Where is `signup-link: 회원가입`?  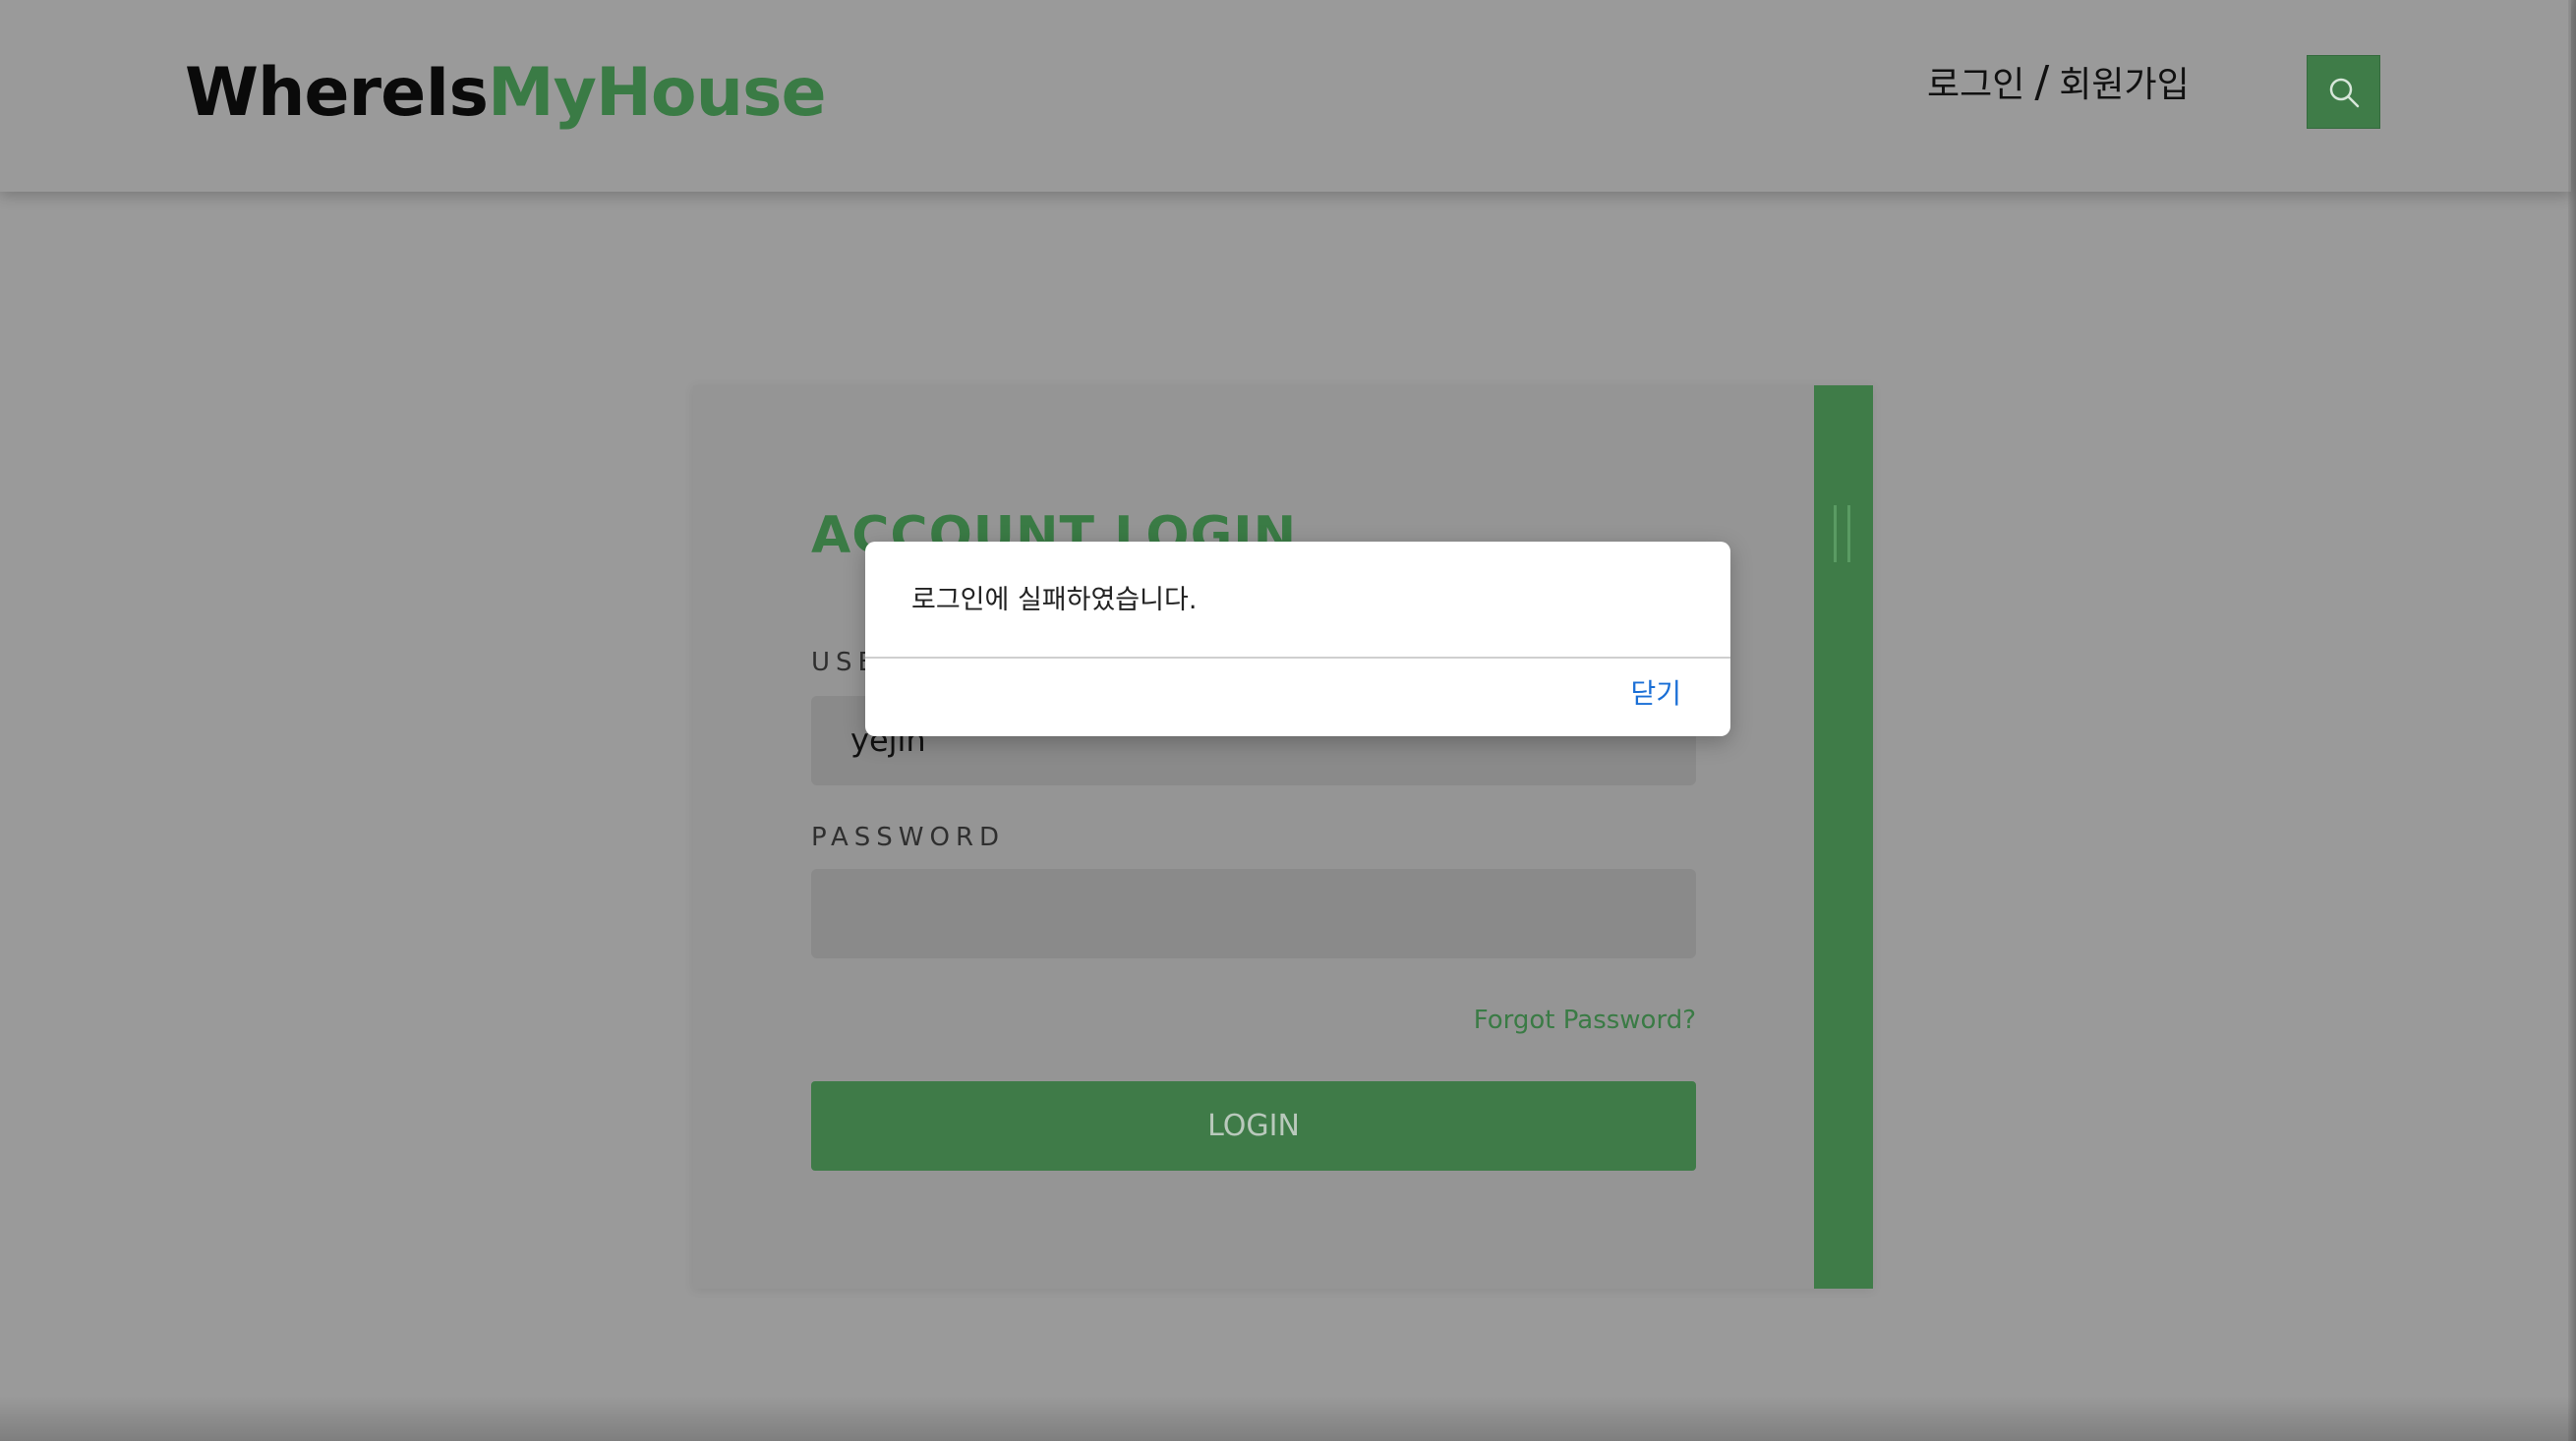 signup-link: 회원가입 is located at coordinates (2124, 85).